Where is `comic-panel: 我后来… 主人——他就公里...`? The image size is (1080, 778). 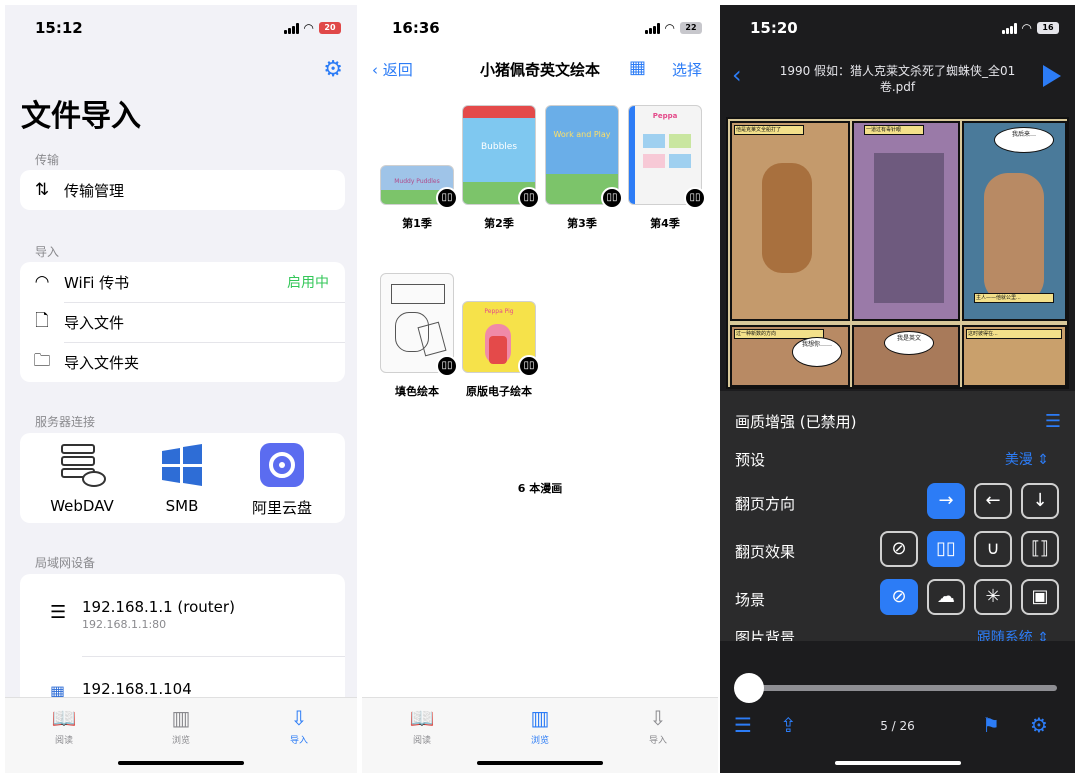 comic-panel: 我后来… 主人——他就公里... is located at coordinates (1014, 221).